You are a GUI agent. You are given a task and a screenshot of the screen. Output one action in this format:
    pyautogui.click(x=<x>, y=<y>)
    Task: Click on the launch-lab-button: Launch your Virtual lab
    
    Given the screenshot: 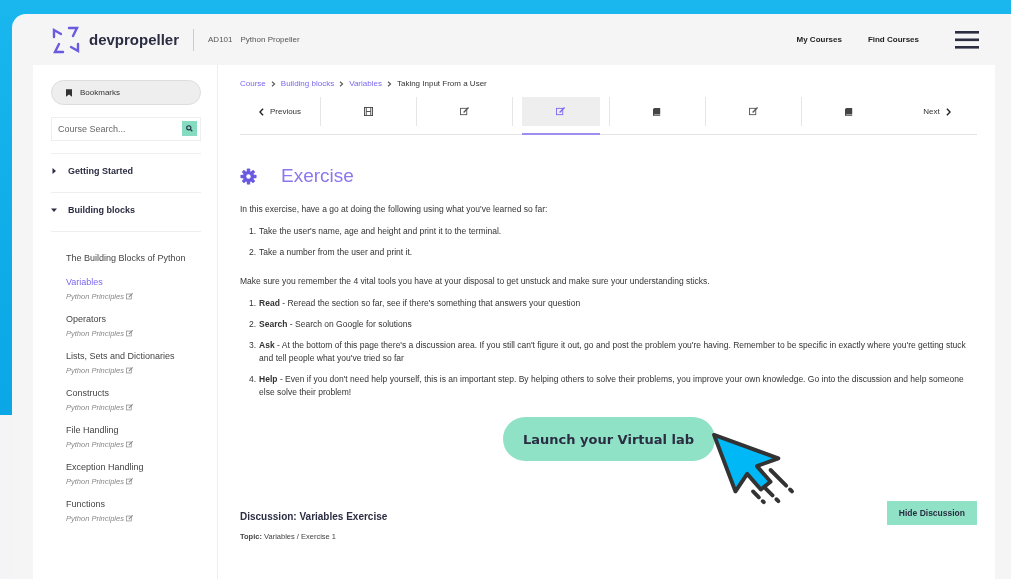 What is the action you would take?
    pyautogui.click(x=608, y=439)
    